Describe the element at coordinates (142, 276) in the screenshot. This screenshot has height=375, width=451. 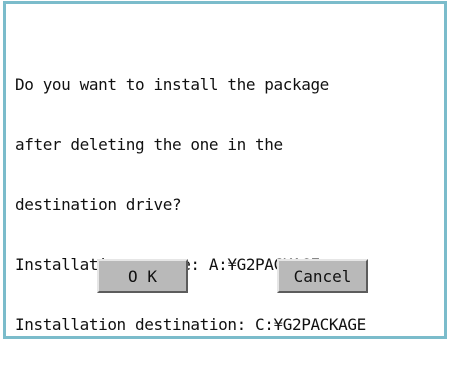
I see `ok-button: O K` at that location.